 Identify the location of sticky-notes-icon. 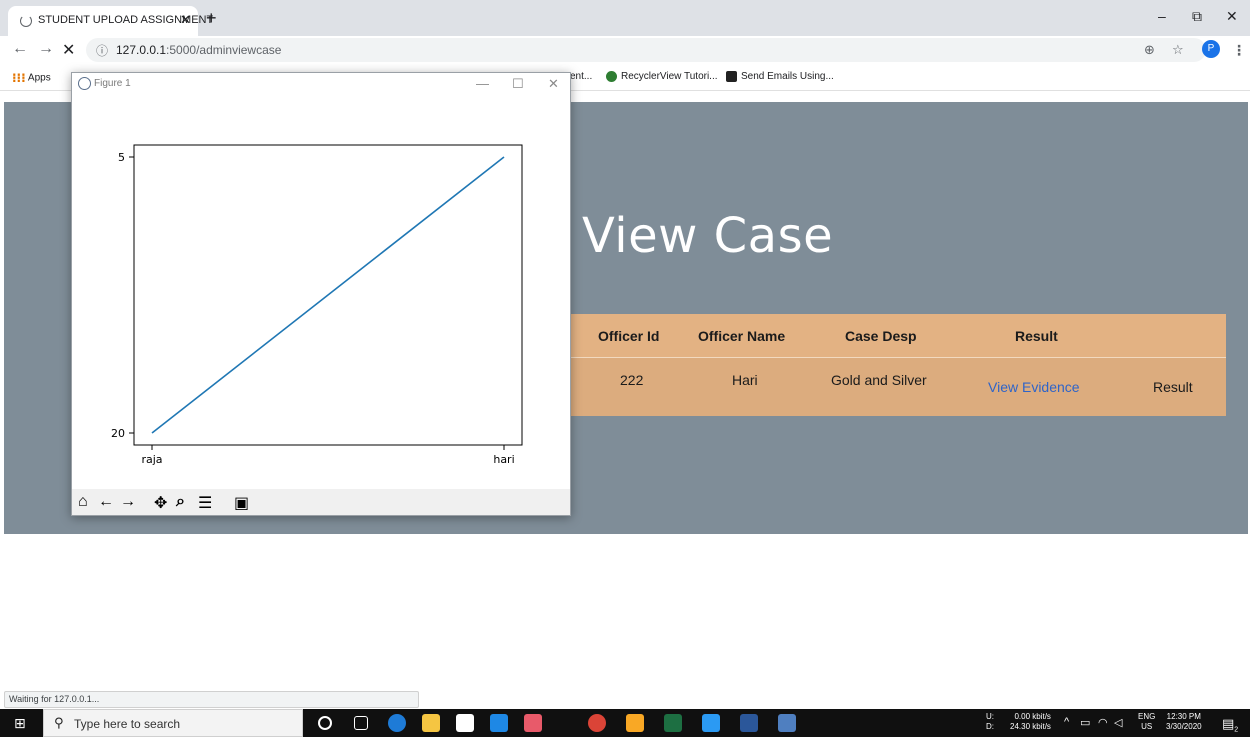
(635, 723).